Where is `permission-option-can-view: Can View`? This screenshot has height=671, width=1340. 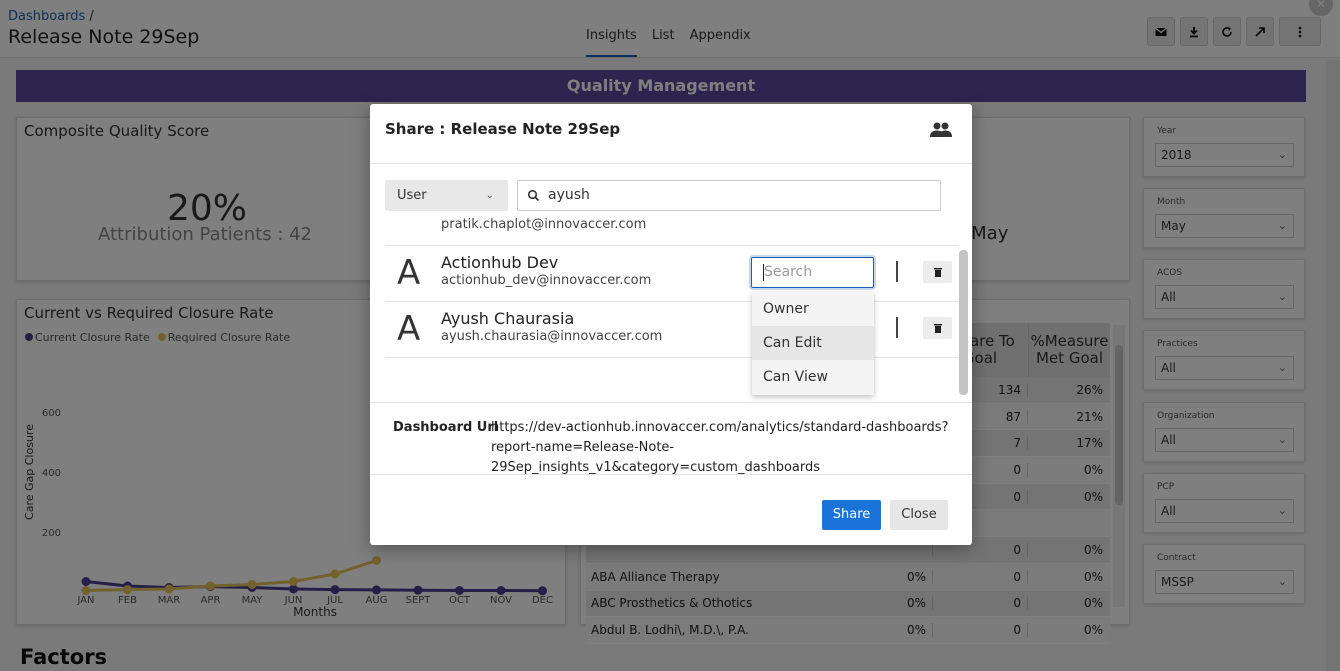 permission-option-can-view: Can View is located at coordinates (813, 377).